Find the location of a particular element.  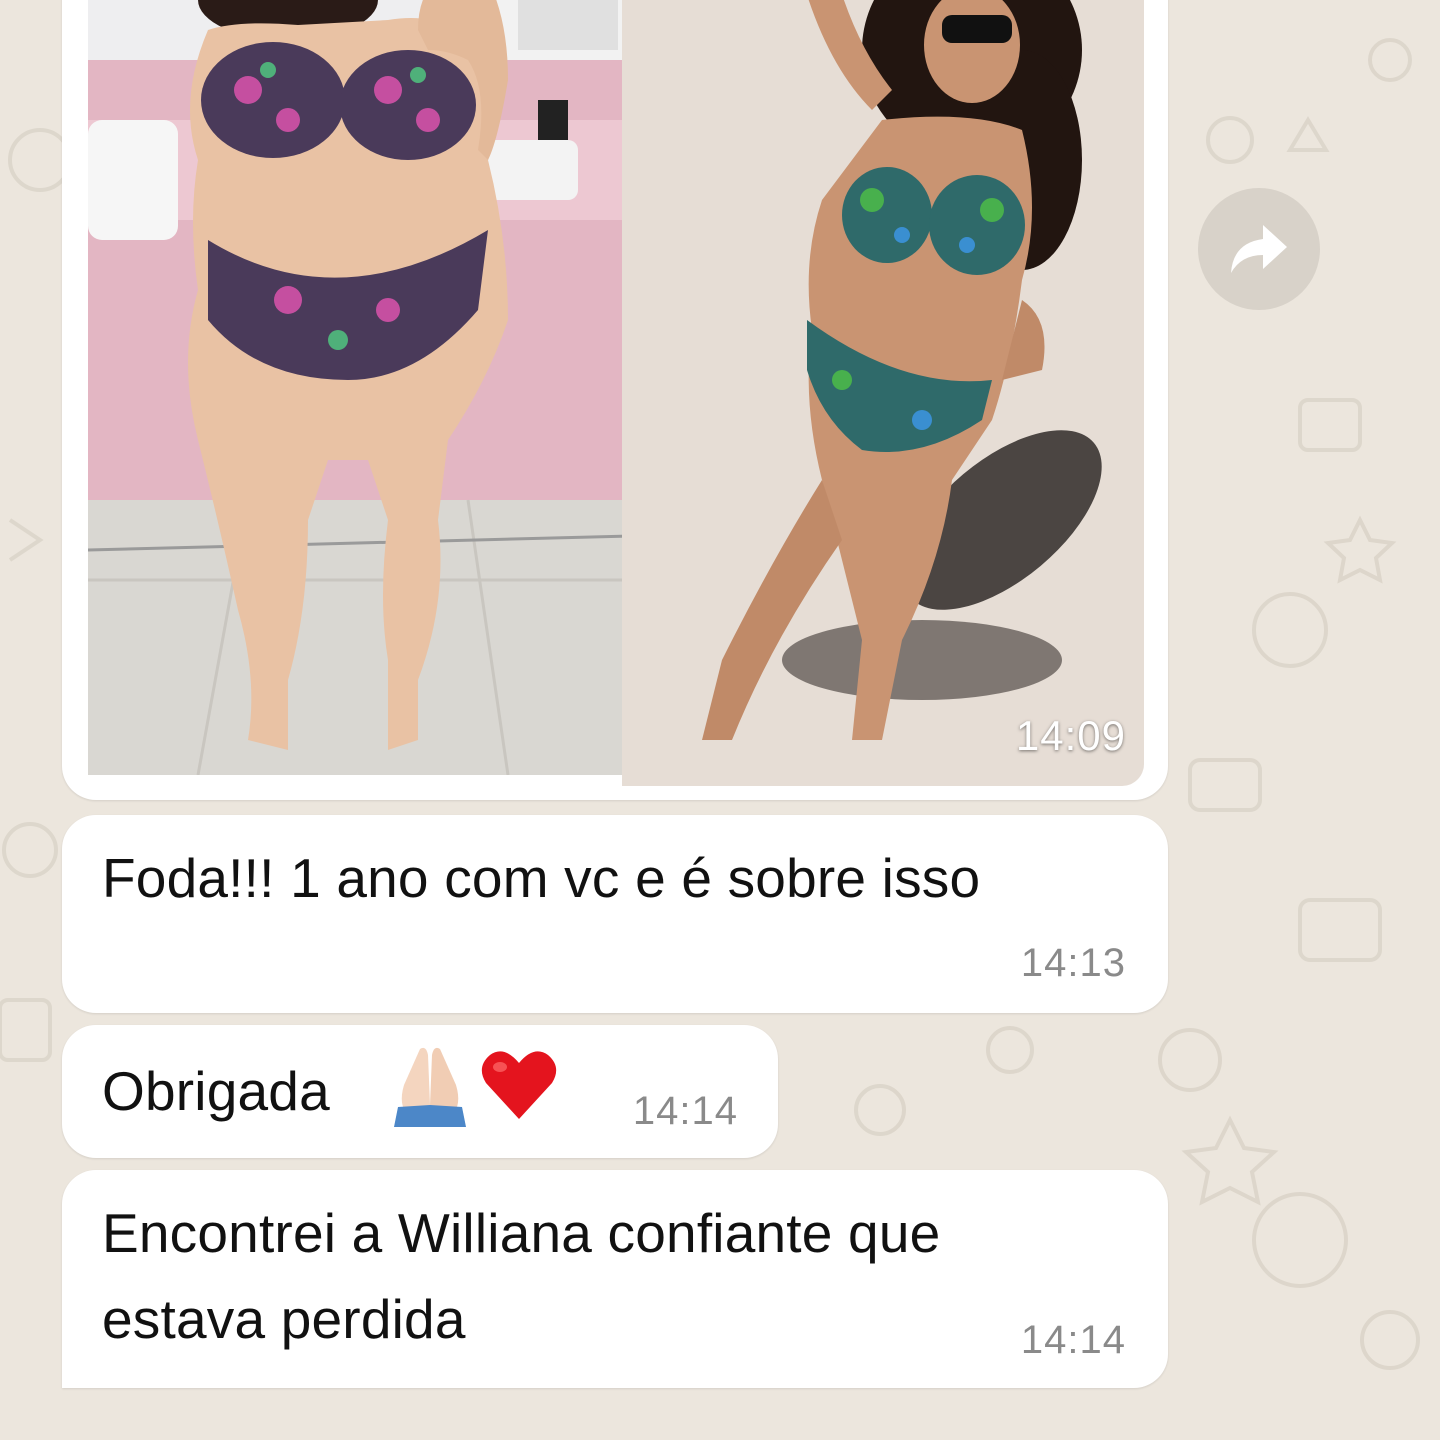

message-text-line: Encontrei a Williana confiante que is located at coordinates (521, 1233).